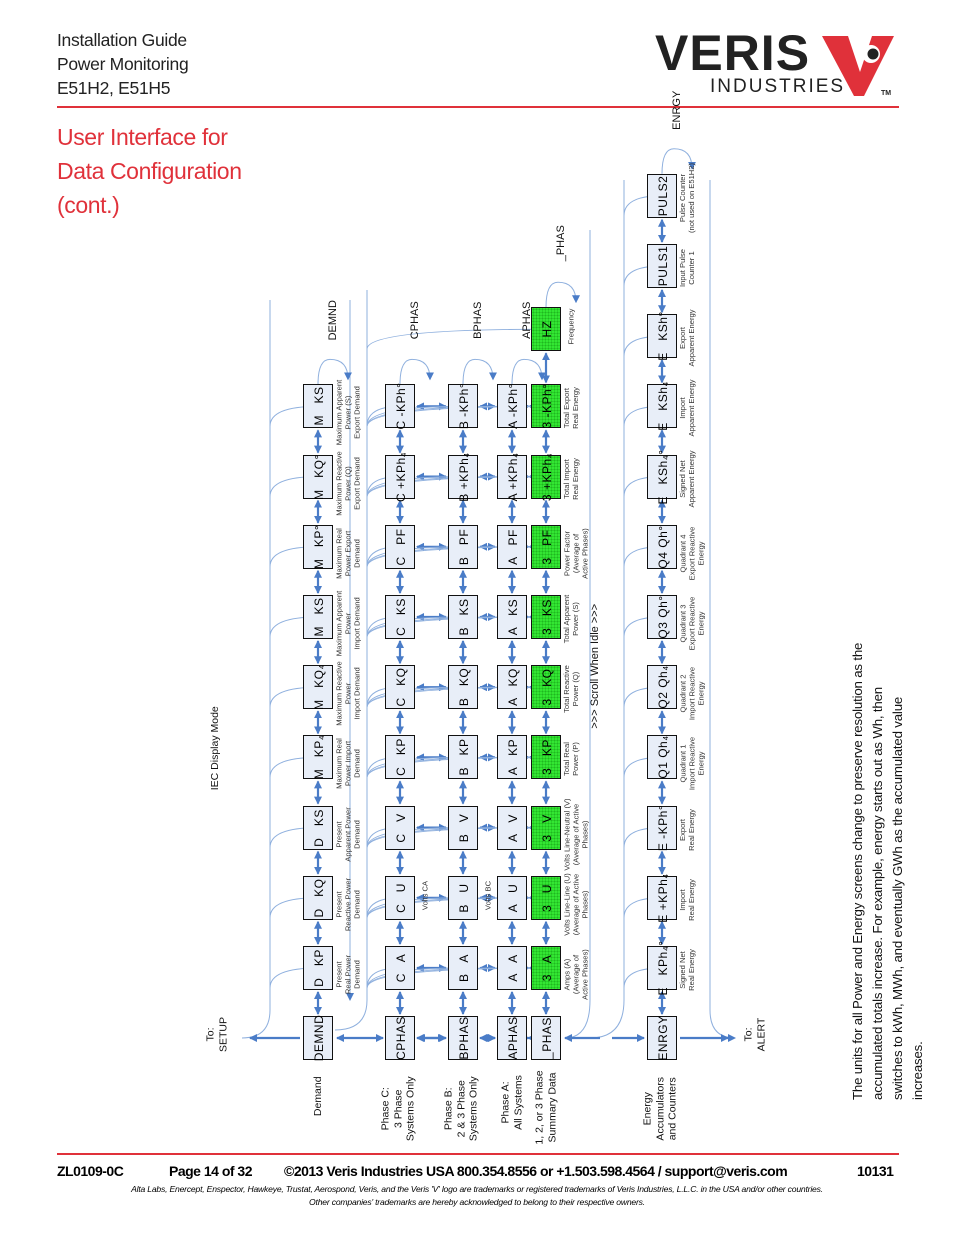  I want to click on to-setup-line: SETUP, so click(223, 1035).